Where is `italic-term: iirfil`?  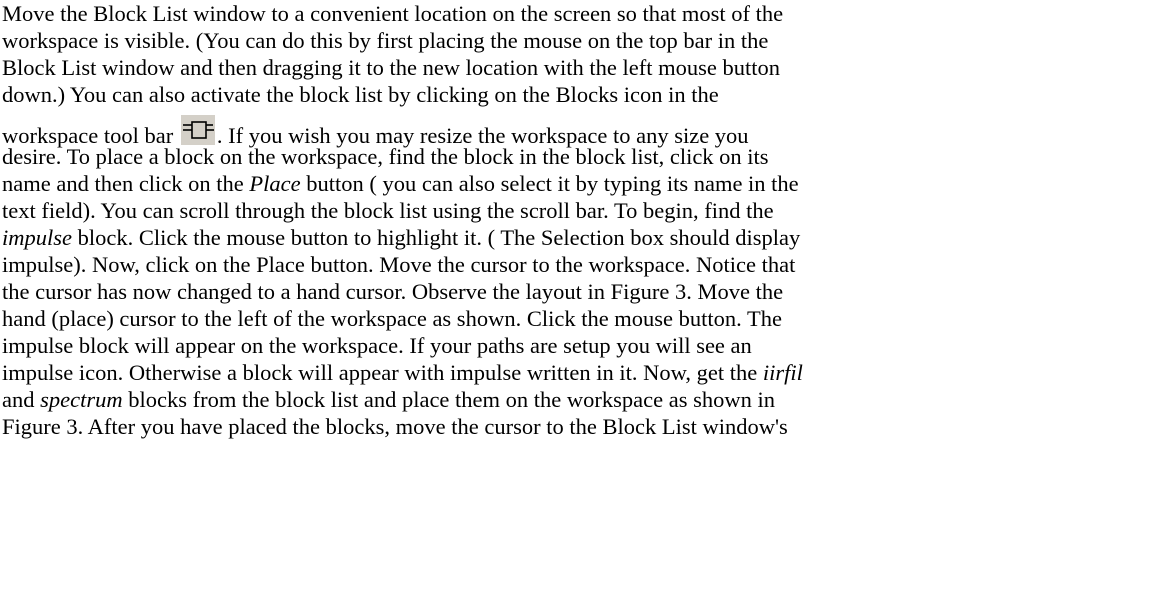
italic-term: iirfil is located at coordinates (782, 372).